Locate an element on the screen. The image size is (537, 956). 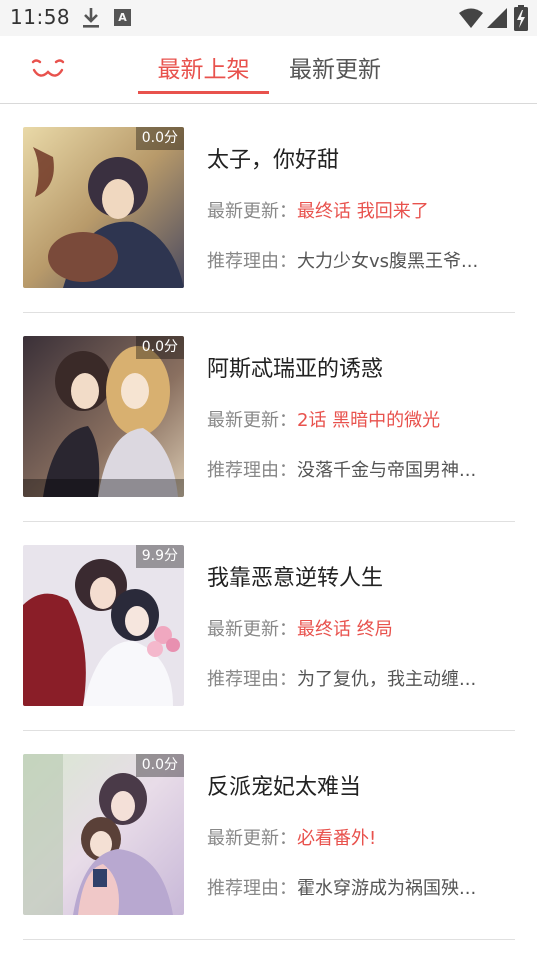
update-value: 2话 黑暗中的微光 is located at coordinates (369, 420).